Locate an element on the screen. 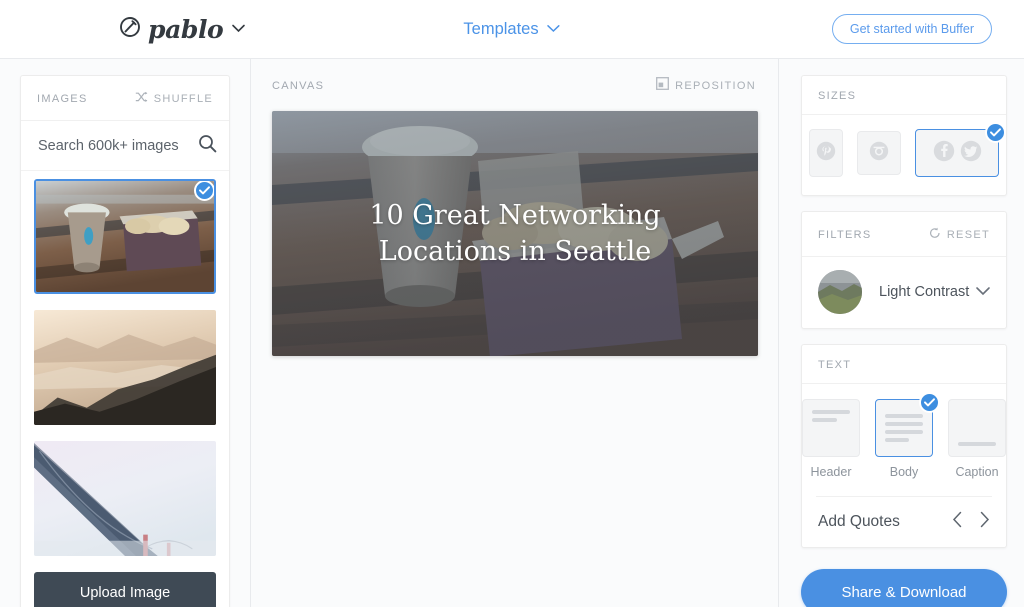  add-quotes-label: Add Quotes is located at coordinates (859, 522).